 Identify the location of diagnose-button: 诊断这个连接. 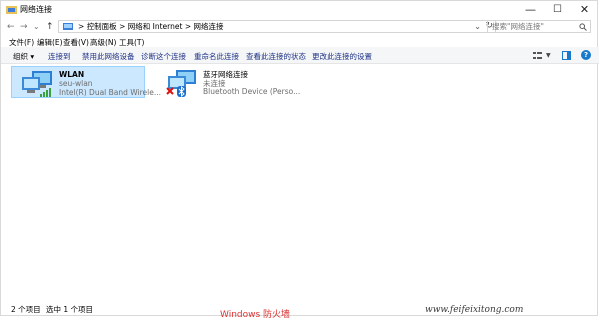
(163, 56).